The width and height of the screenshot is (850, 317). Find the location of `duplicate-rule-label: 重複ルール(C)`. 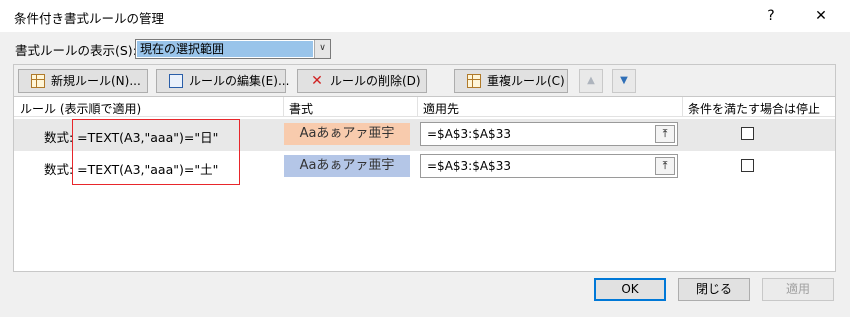

duplicate-rule-label: 重複ルール(C) is located at coordinates (526, 81).